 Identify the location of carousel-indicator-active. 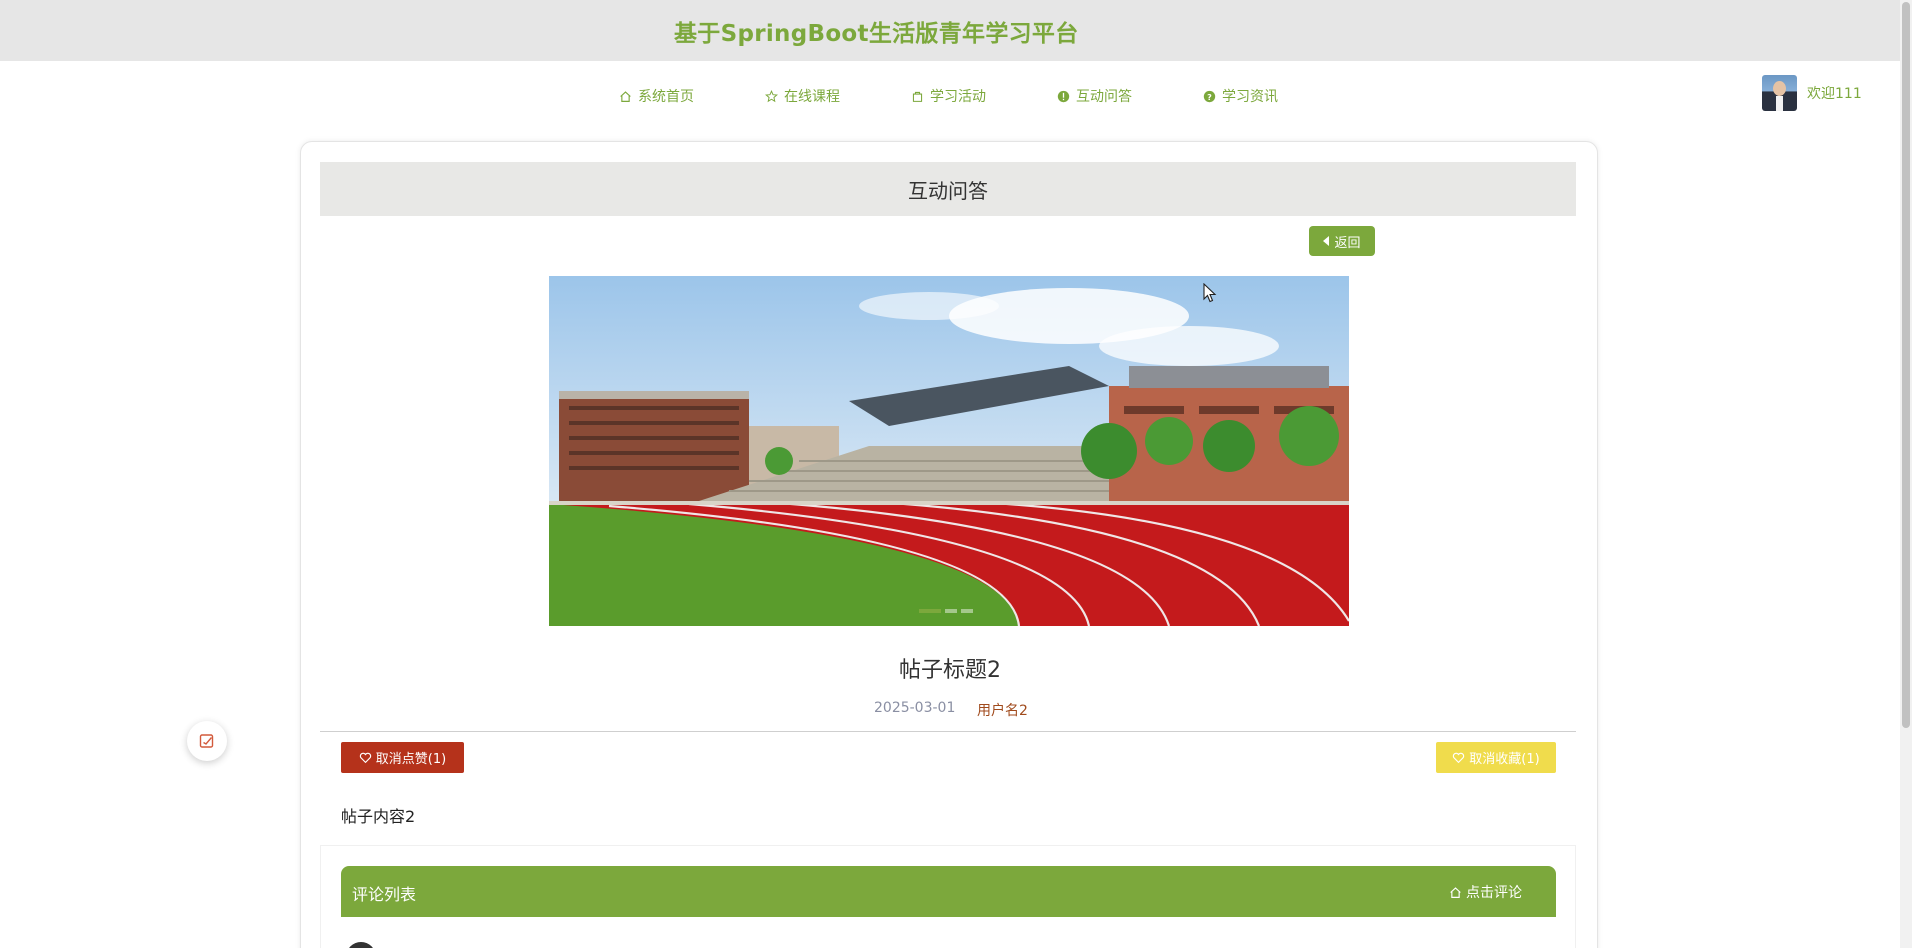
(930, 611).